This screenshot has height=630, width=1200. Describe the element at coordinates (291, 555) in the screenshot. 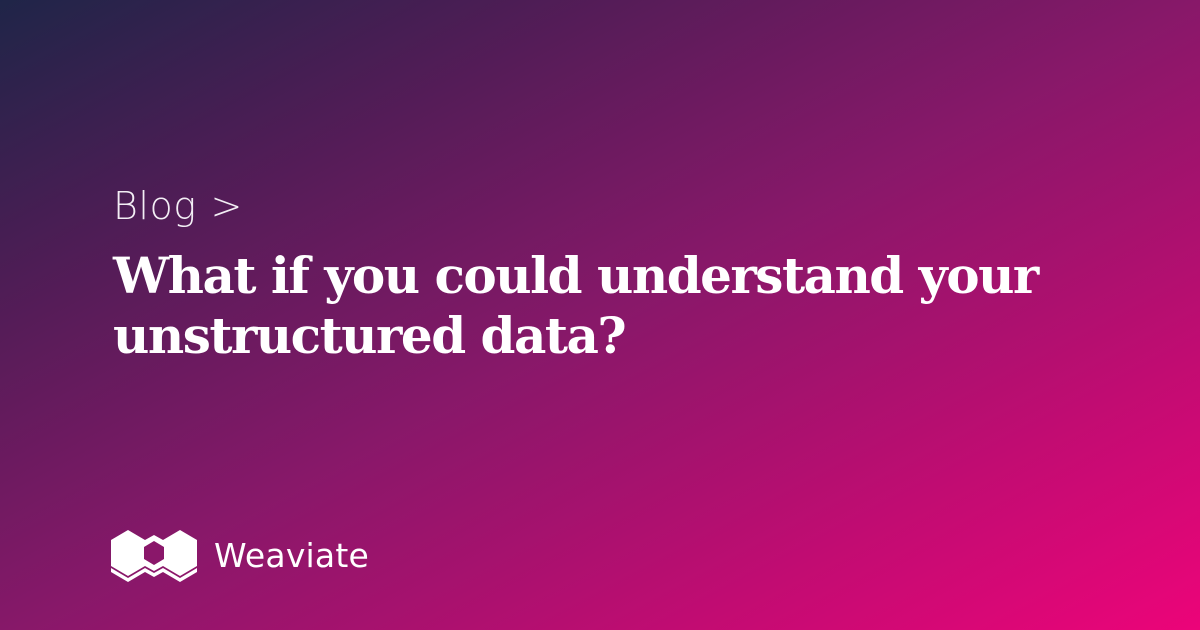

I see `logo-wordmark: Weaviate` at that location.